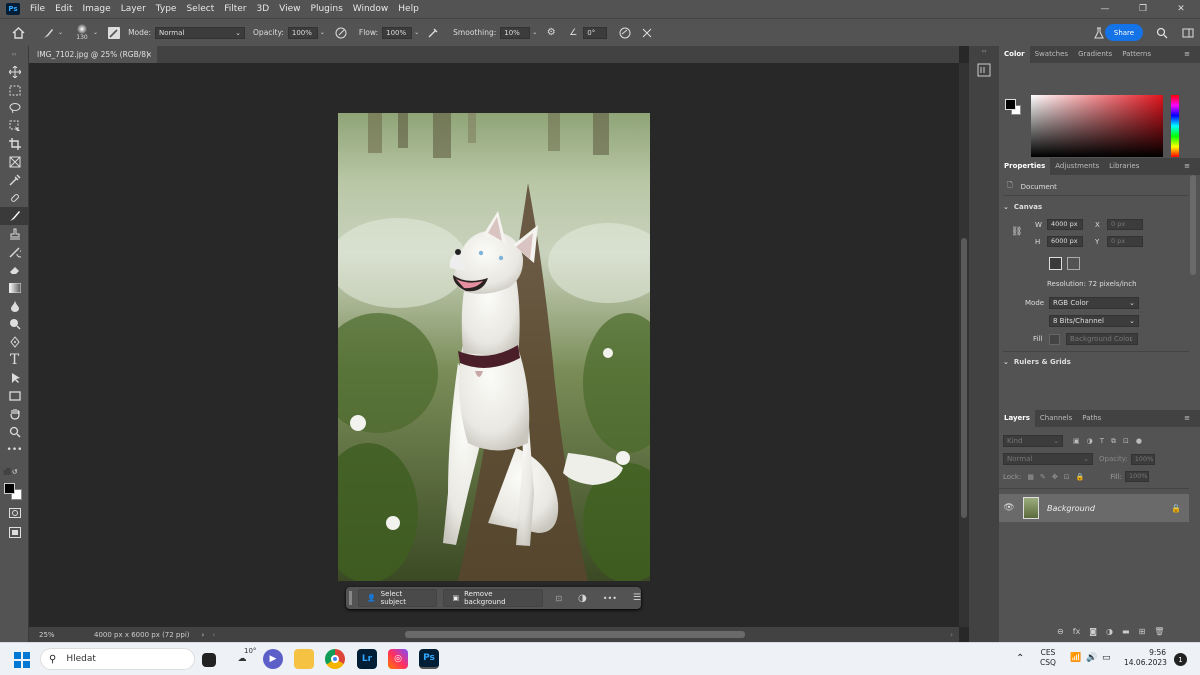 This screenshot has width=1200, height=675. I want to click on link-icon: ⛓, so click(1016, 232).